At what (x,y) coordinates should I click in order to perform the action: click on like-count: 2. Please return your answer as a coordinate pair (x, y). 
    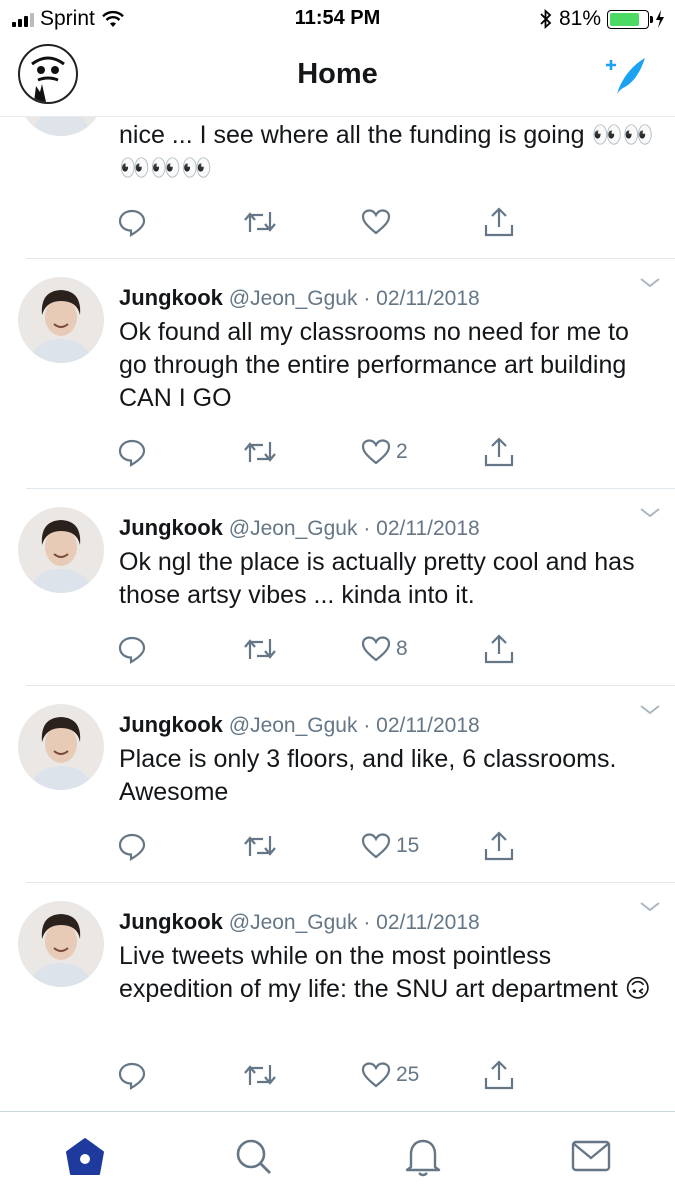
    Looking at the image, I should click on (402, 451).